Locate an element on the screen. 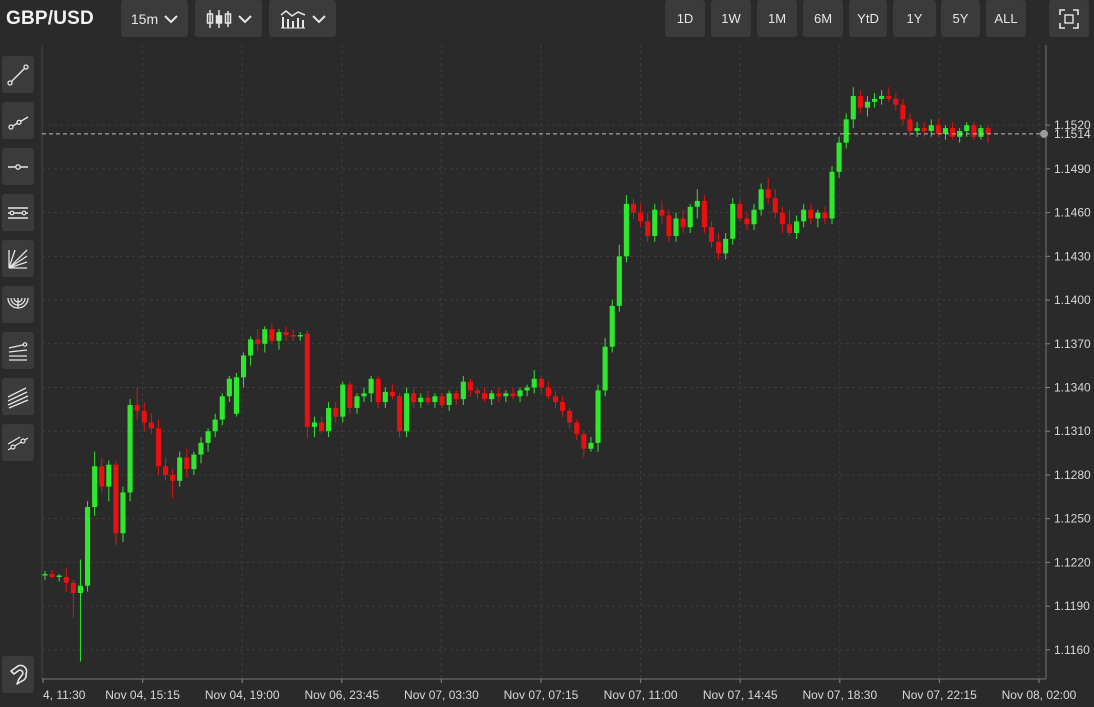  chart-type-dropdown is located at coordinates (228, 18).